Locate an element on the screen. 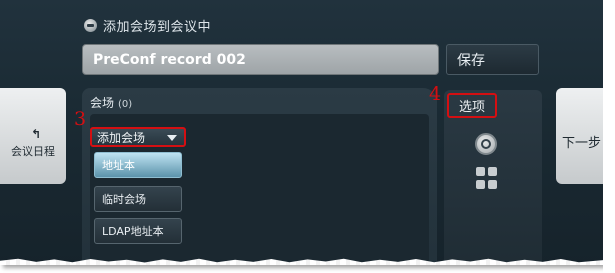 The width and height of the screenshot is (615, 273). back-button-label: 会议日程 is located at coordinates (33, 151).